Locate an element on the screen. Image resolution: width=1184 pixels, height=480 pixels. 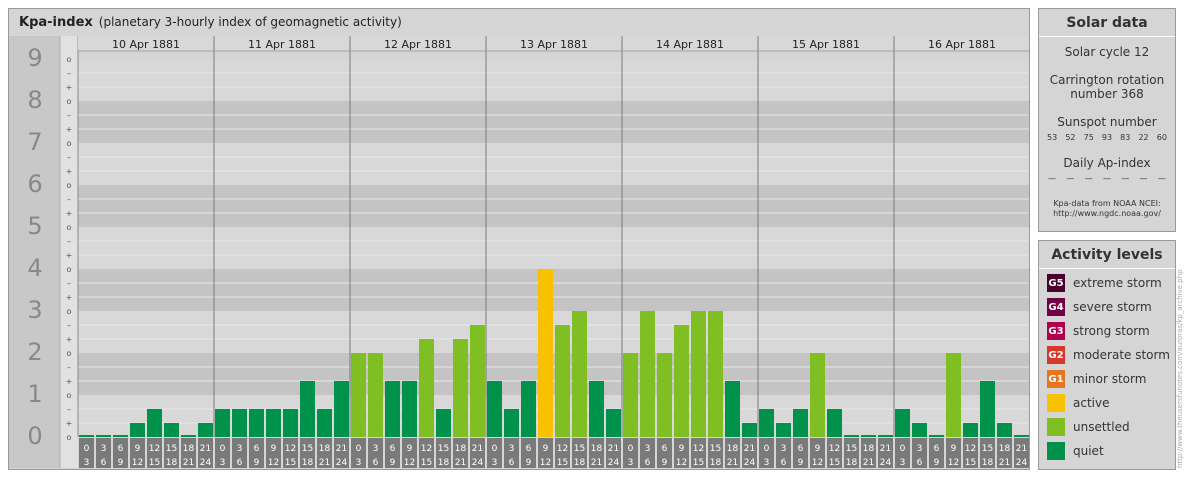
activity-levels-title: Activity levels is located at coordinates (1107, 255).